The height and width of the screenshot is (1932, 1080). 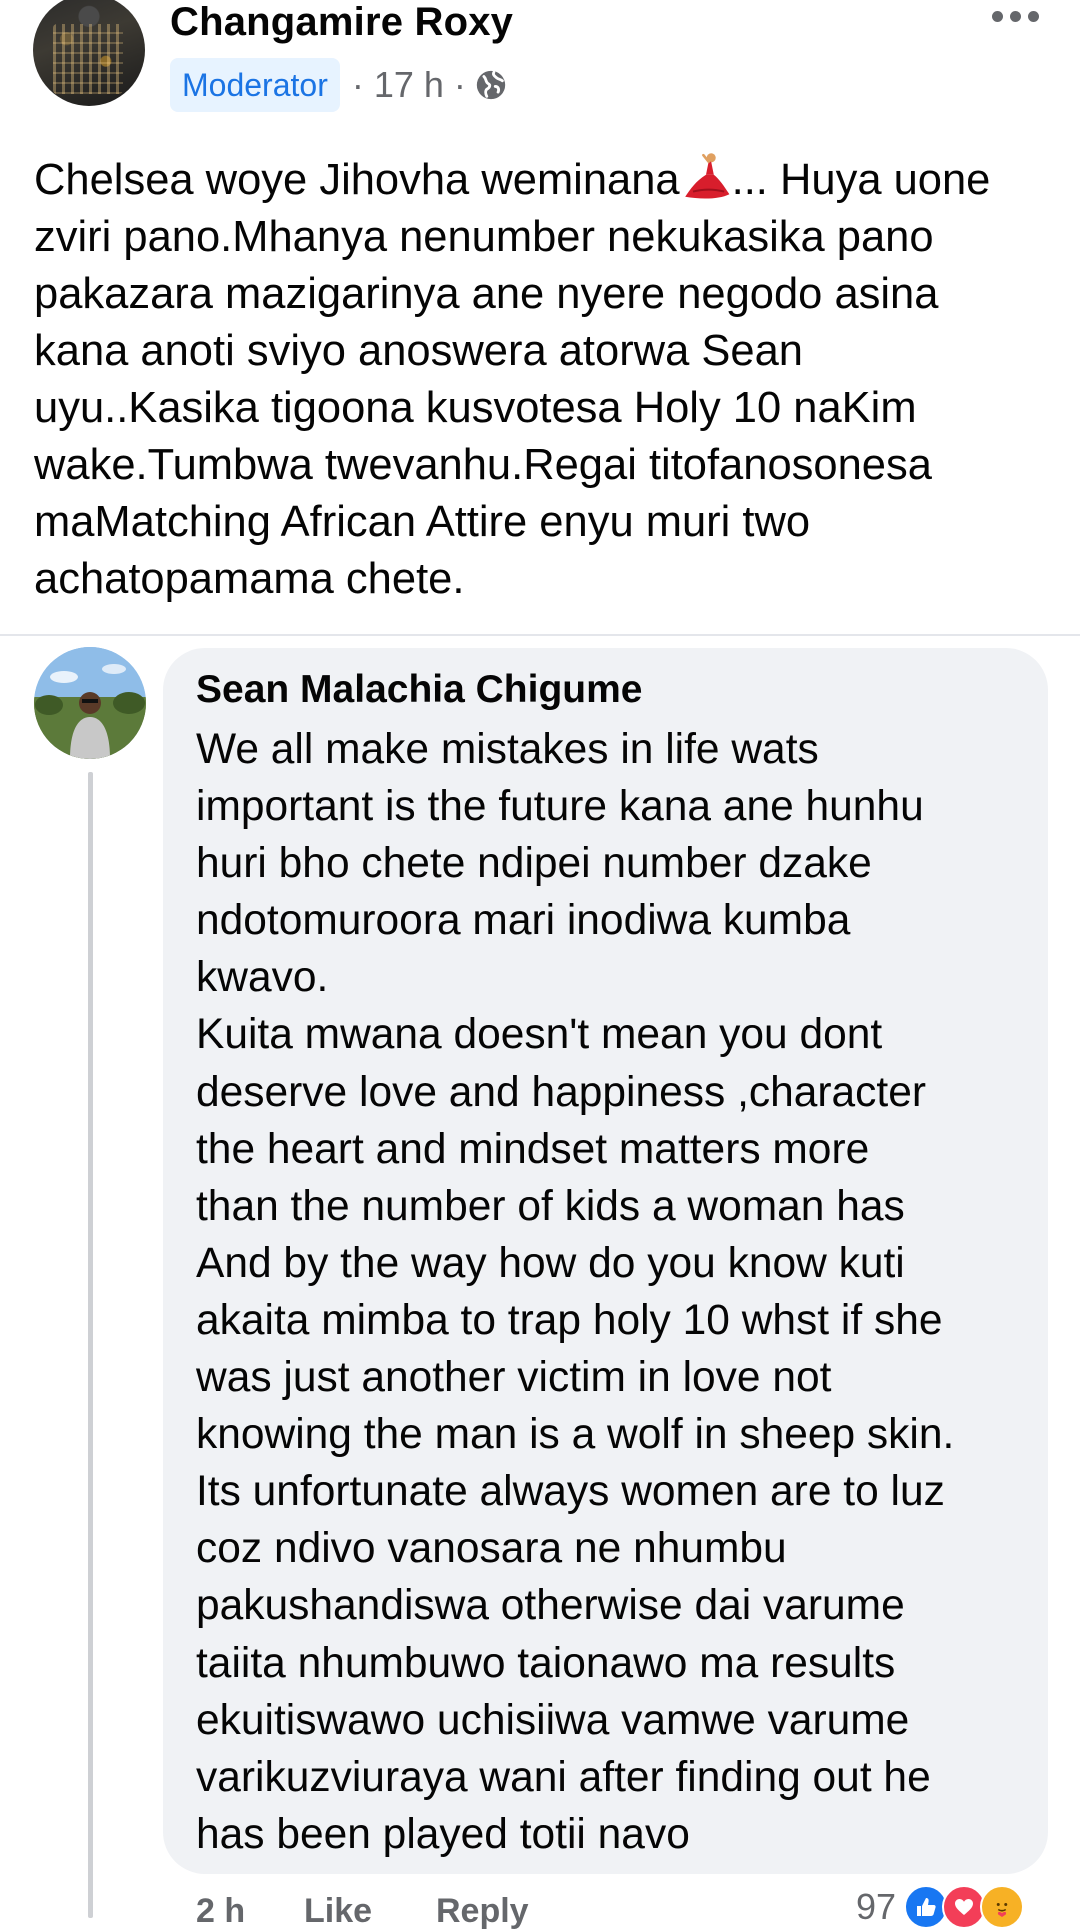 I want to click on post-meta: Moderator · 17 h ·, so click(x=339, y=85).